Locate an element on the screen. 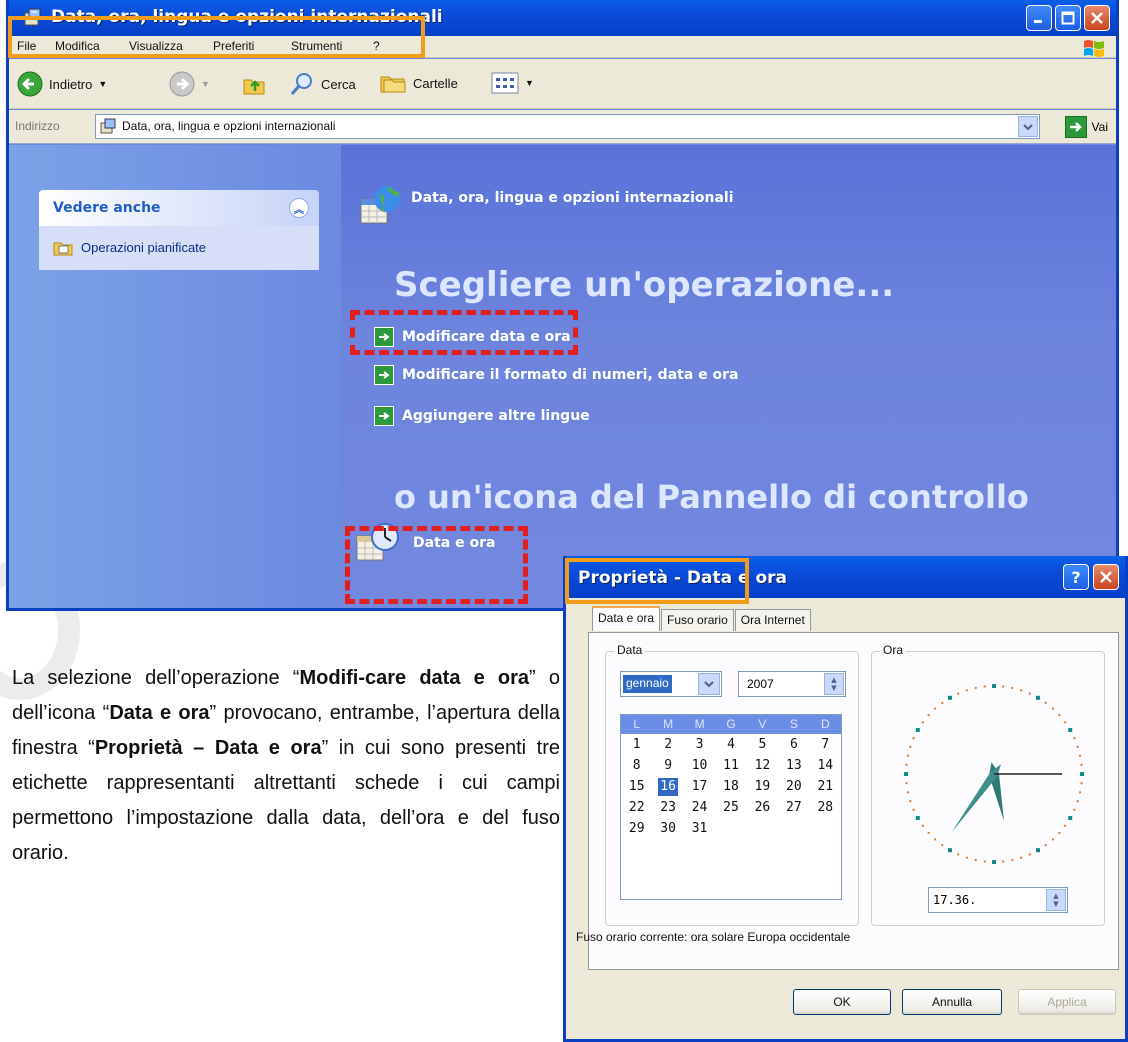 The height and width of the screenshot is (1042, 1128). calendar-day: 7 is located at coordinates (825, 745).